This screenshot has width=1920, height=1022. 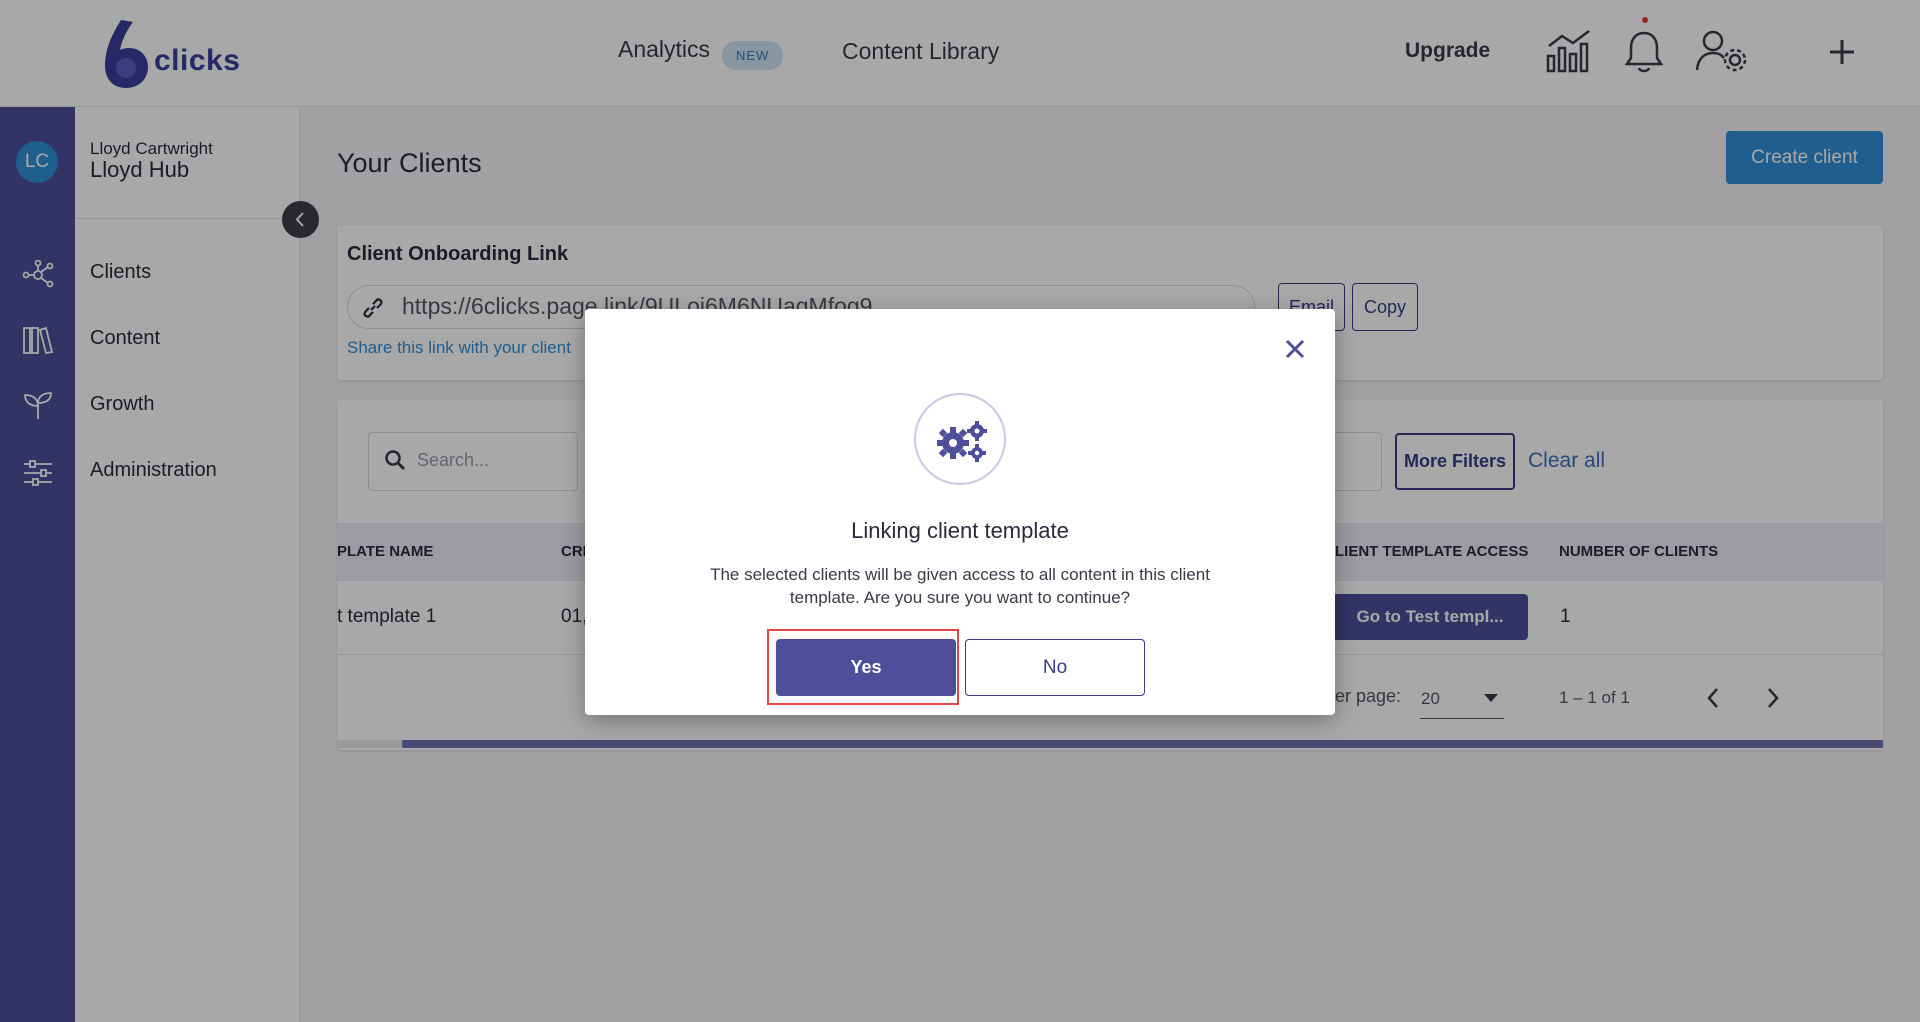 What do you see at coordinates (1295, 349) in the screenshot?
I see `close-icon` at bounding box center [1295, 349].